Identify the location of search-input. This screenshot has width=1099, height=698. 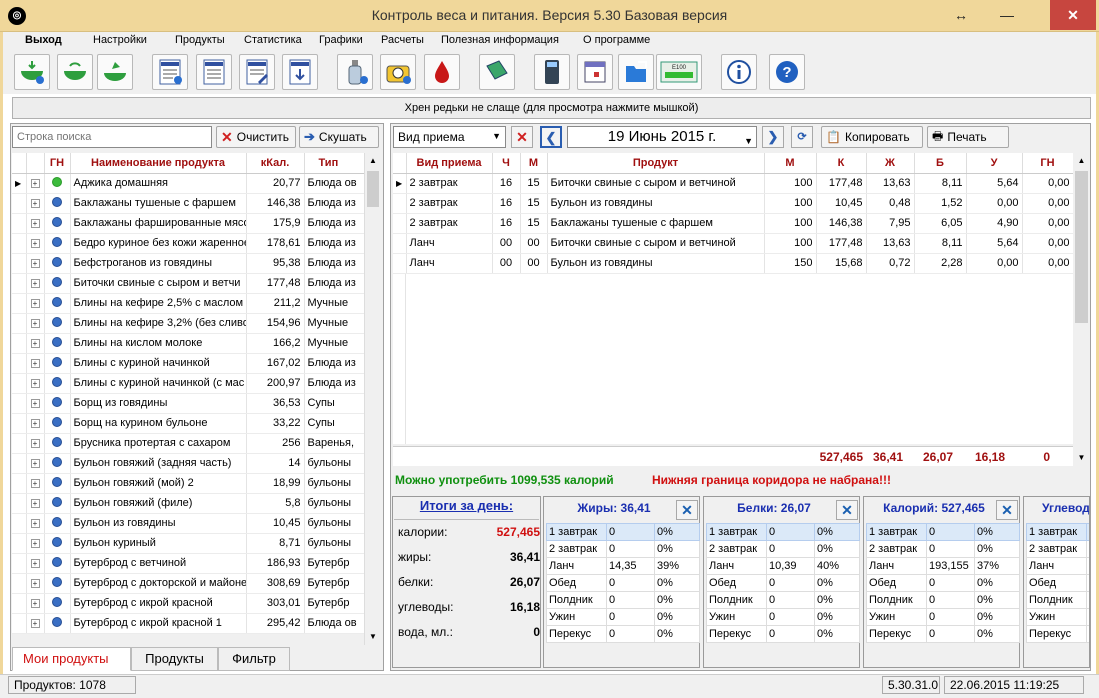
(112, 137).